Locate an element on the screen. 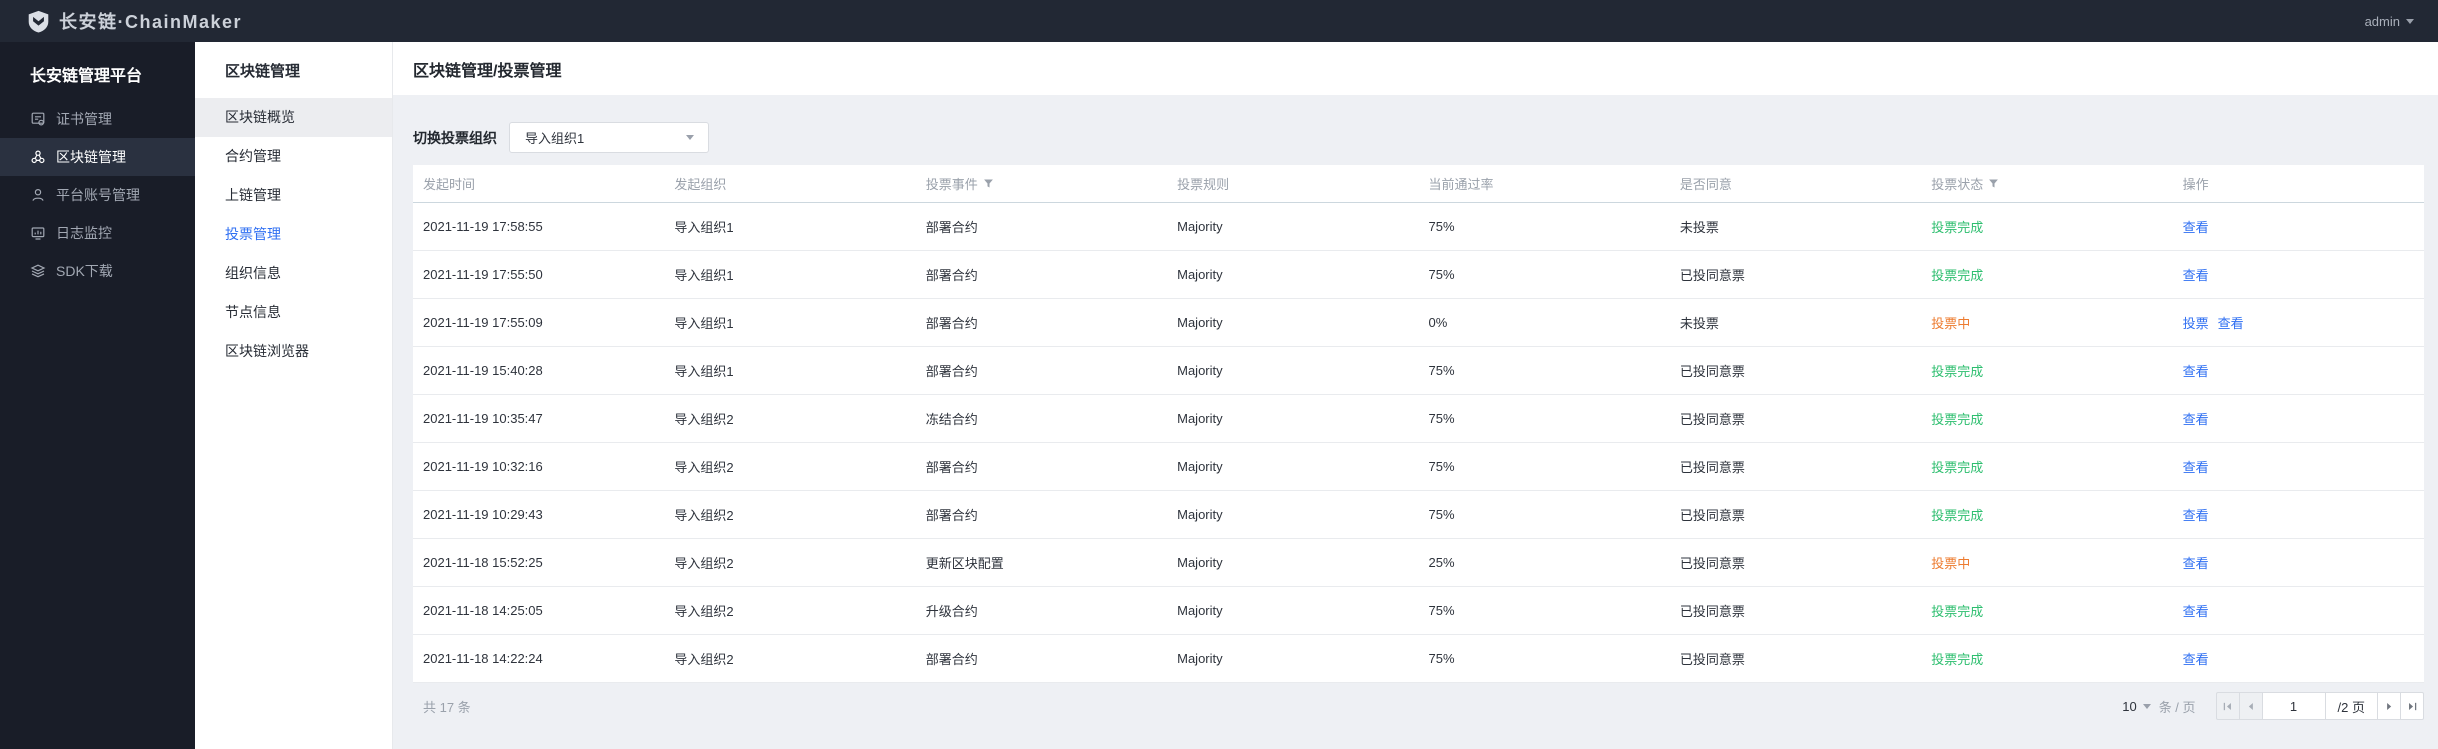 This screenshot has width=2438, height=749. cell-time: 2021-11-18 15:52:25 is located at coordinates (538, 562).